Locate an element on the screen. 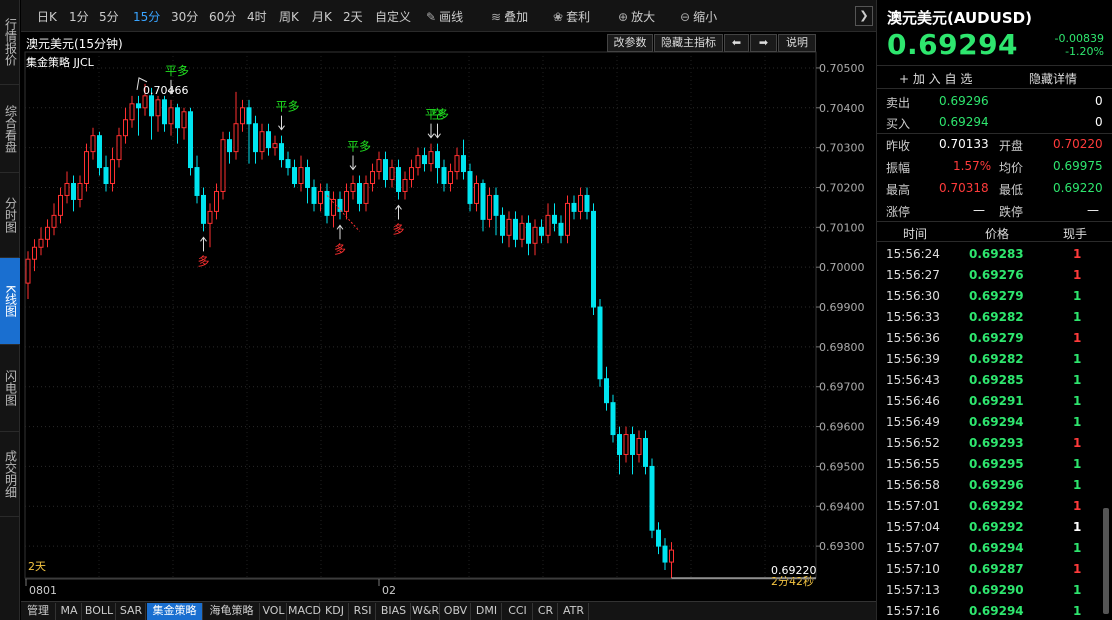 The height and width of the screenshot is (620, 1112). y-tick-label: 0.70100 is located at coordinates (842, 227).